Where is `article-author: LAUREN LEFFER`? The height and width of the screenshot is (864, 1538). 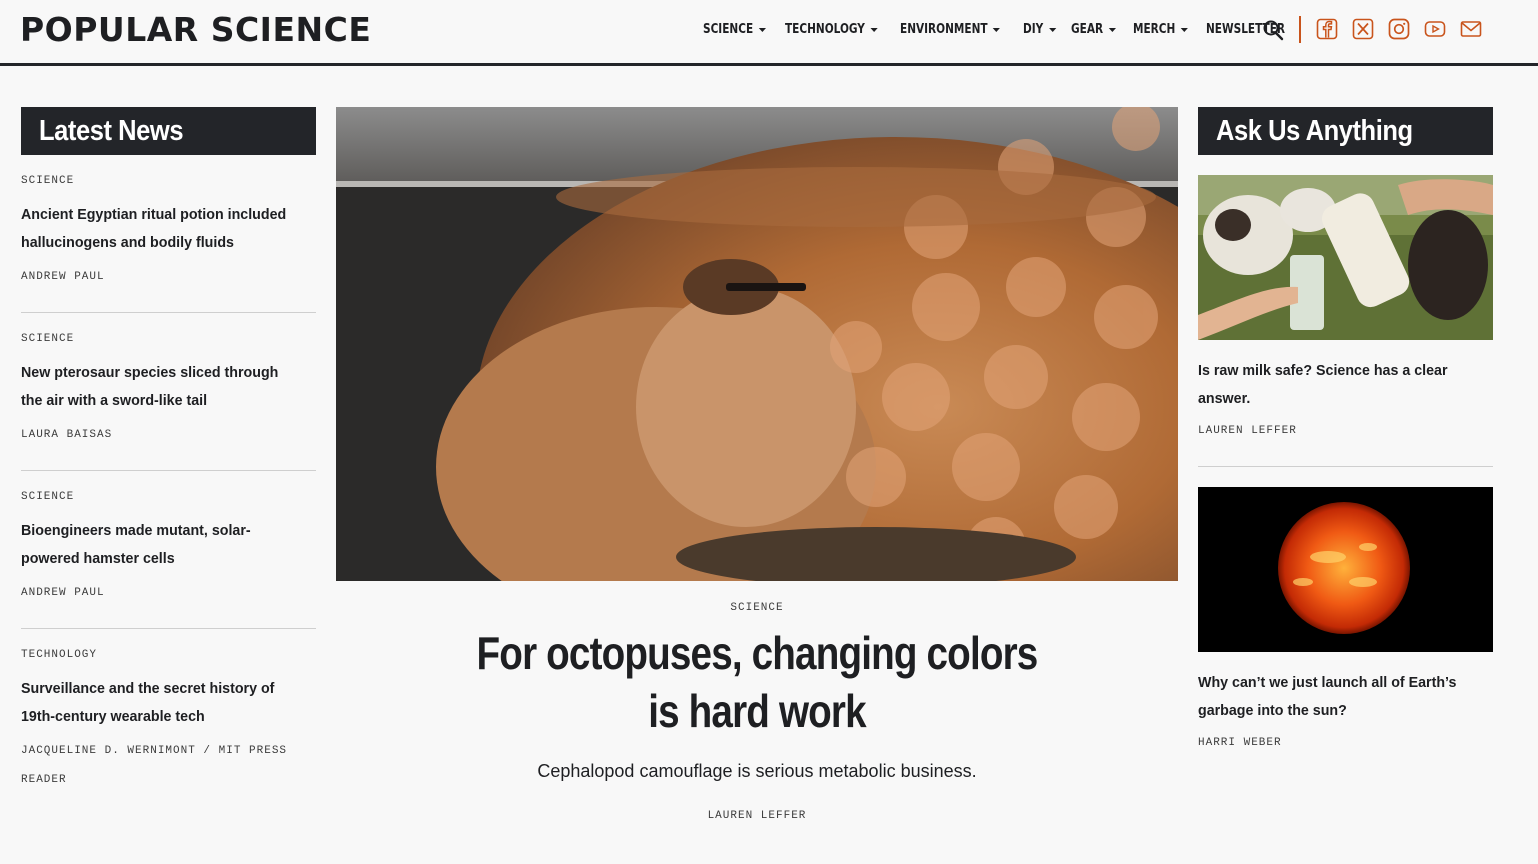
article-author: LAUREN LEFFER is located at coordinates (1345, 431).